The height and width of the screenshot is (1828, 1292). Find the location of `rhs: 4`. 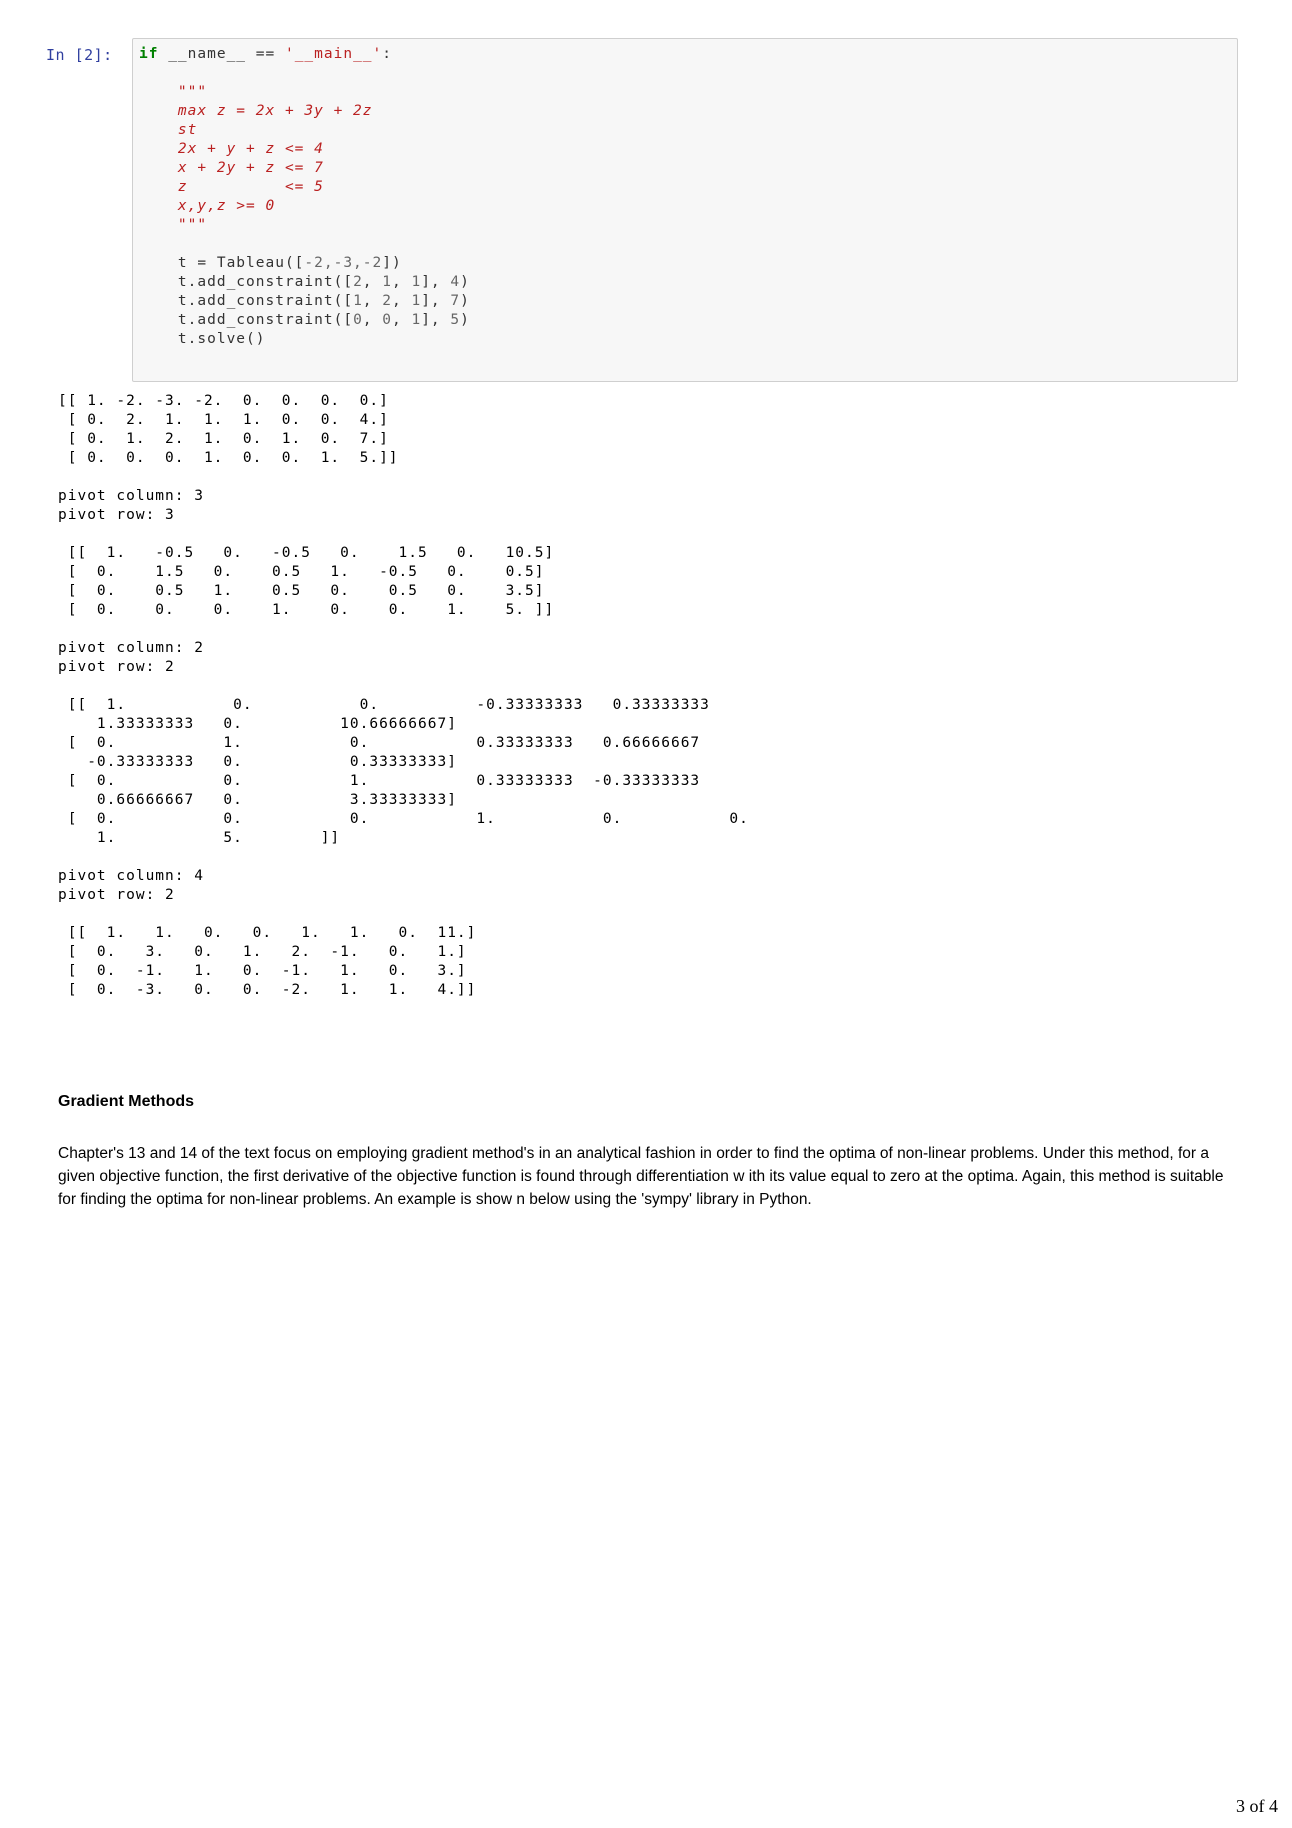

rhs: 4 is located at coordinates (455, 282).